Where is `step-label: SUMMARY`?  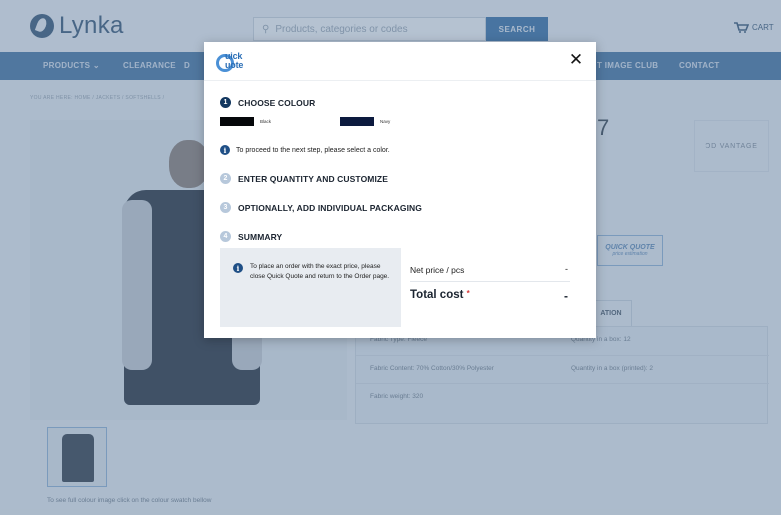
step-label: SUMMARY is located at coordinates (260, 236).